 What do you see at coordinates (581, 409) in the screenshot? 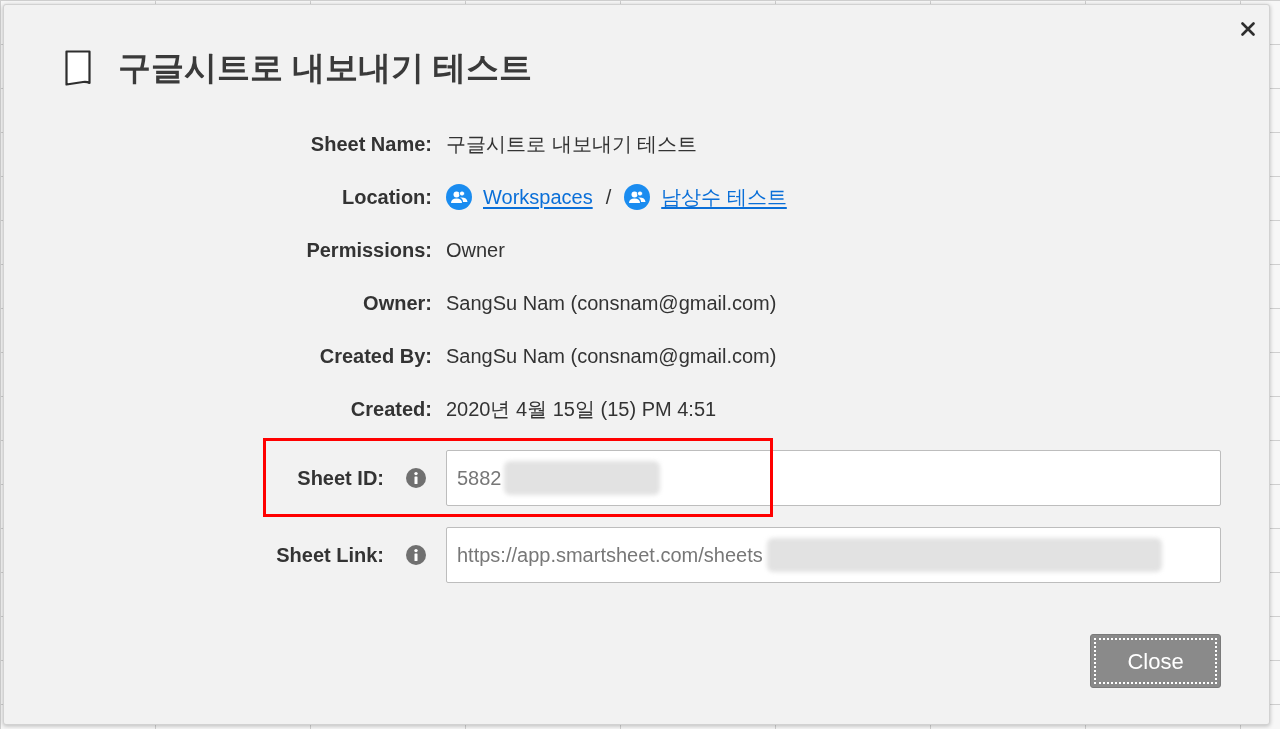
I see `field-value: 2020년 4월 15일 (15) PM 4:51` at bounding box center [581, 409].